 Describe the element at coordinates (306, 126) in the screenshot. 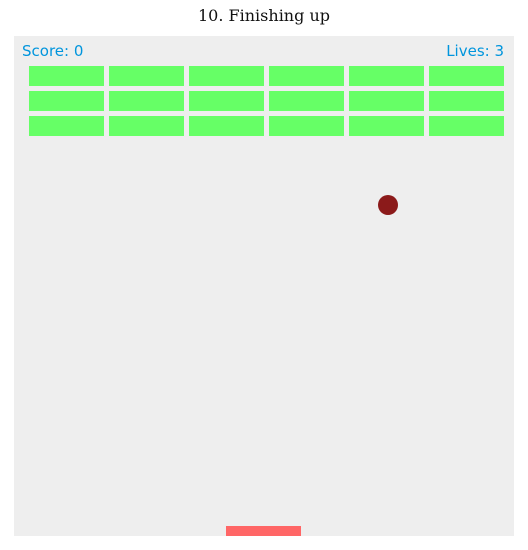

I see `brick-r3-c4` at that location.